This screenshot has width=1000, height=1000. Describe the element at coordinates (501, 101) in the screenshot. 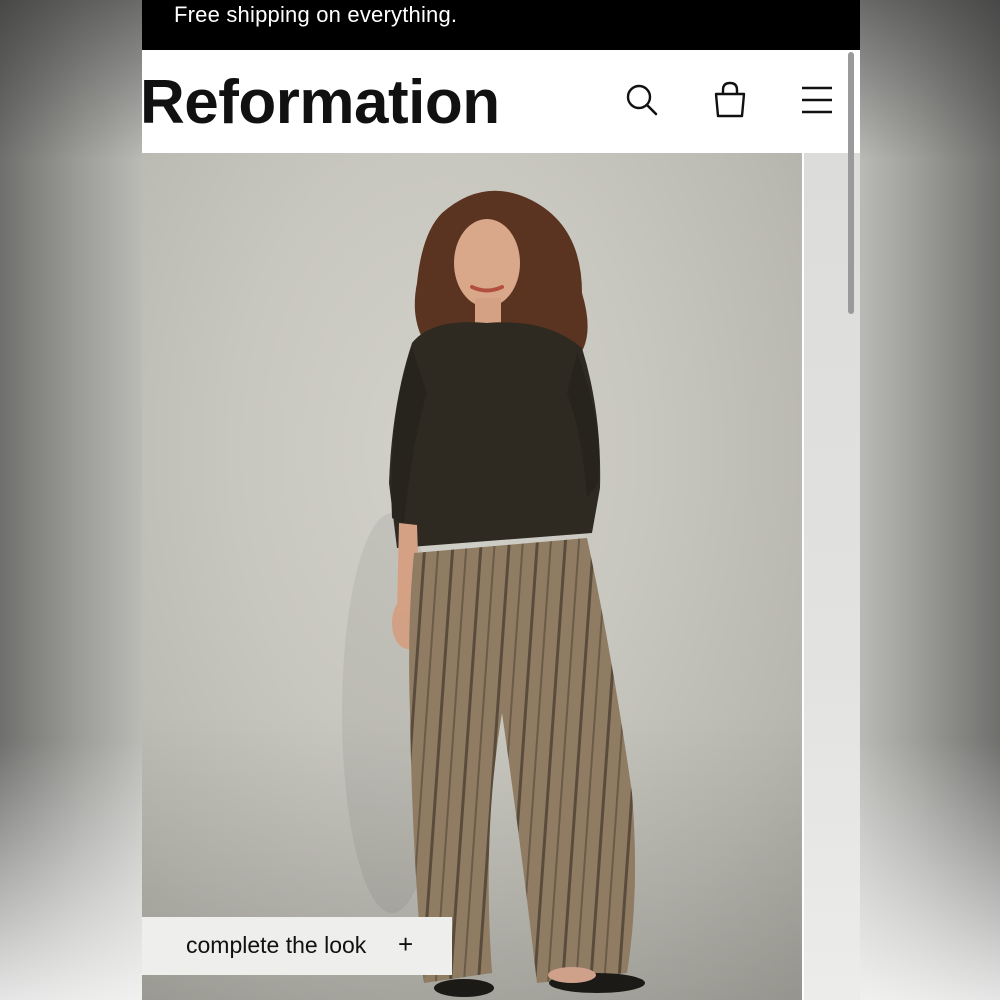

I see `site-header: Reformation` at that location.